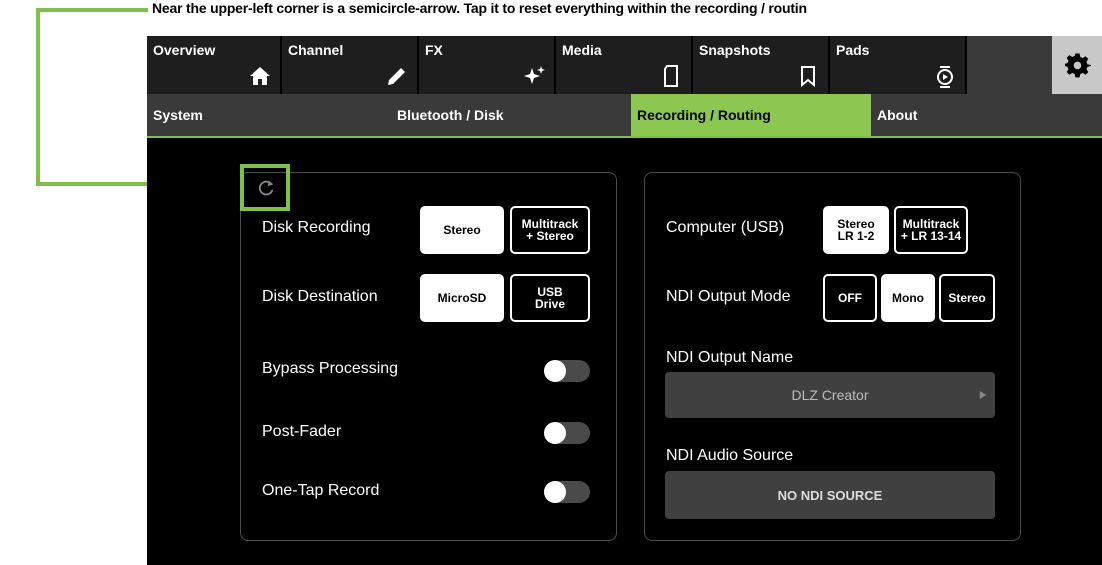 This screenshot has width=1102, height=565. Describe the element at coordinates (567, 371) in the screenshot. I see `bypass-processing-toggle` at that location.